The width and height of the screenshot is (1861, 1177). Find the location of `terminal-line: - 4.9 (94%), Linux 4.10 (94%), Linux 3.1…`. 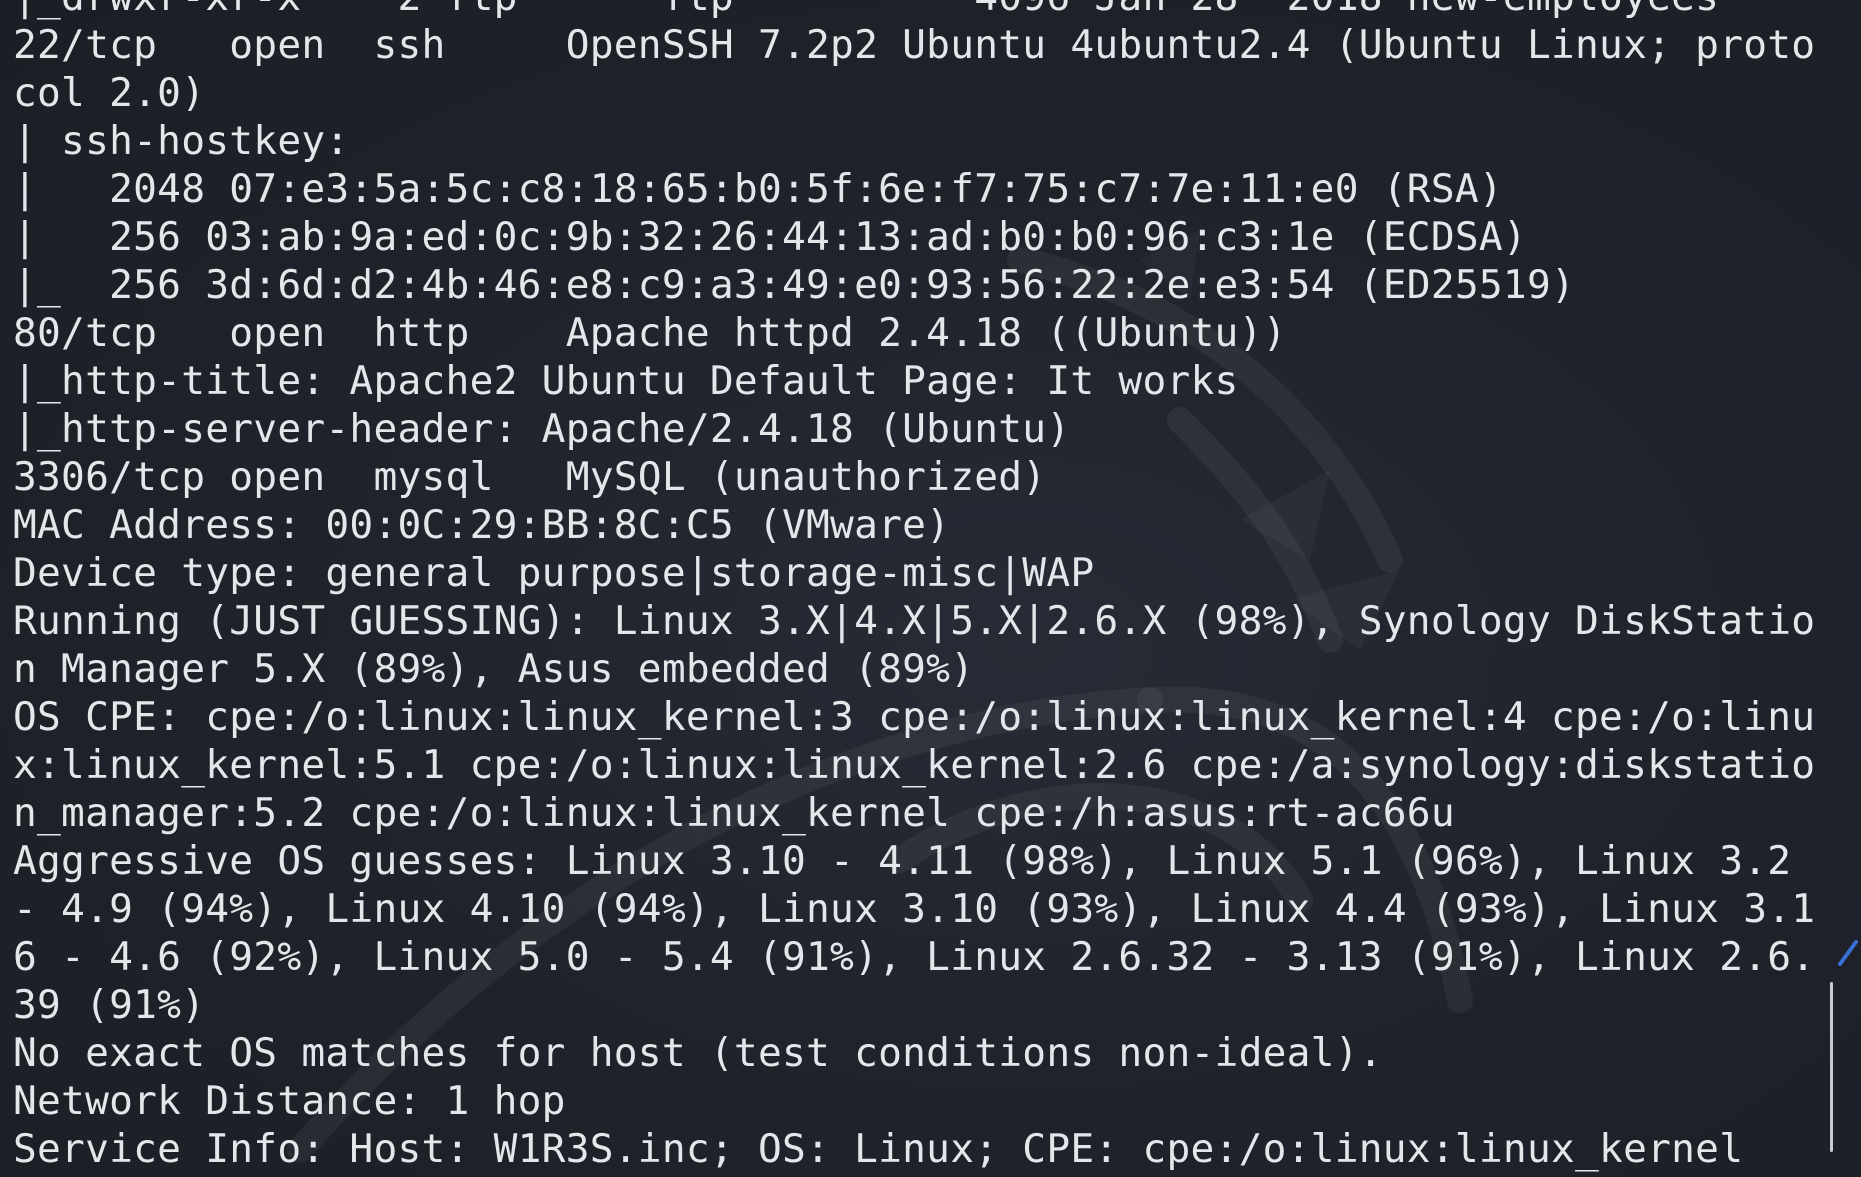

terminal-line: - 4.9 (94%), Linux 4.10 (94%), Linux 3.1… is located at coordinates (914, 909).